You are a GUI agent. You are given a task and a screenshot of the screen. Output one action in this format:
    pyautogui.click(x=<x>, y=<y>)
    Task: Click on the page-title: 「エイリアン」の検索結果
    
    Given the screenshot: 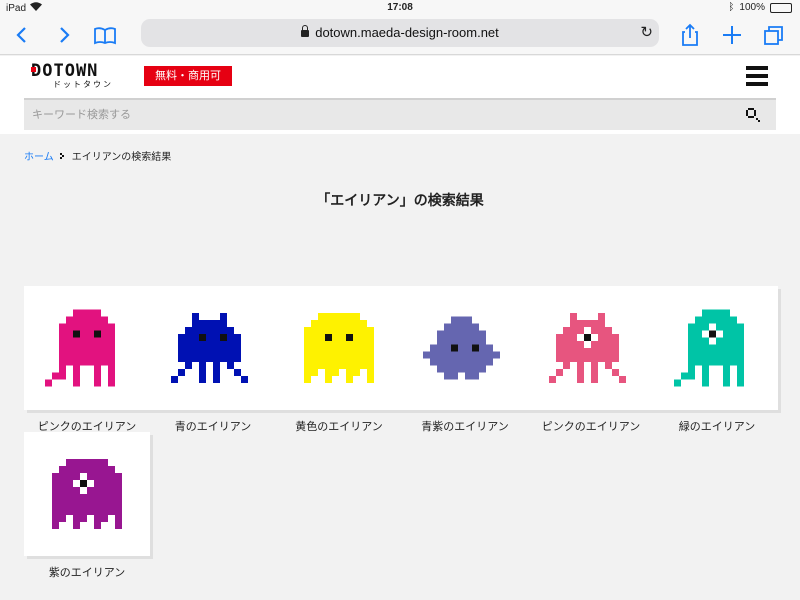 What is the action you would take?
    pyautogui.click(x=400, y=201)
    